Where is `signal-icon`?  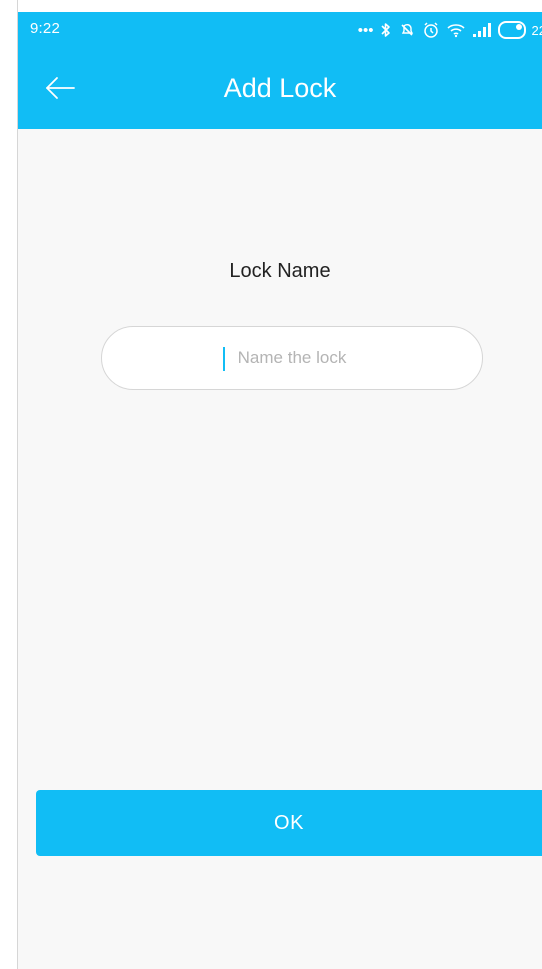 signal-icon is located at coordinates (482, 30).